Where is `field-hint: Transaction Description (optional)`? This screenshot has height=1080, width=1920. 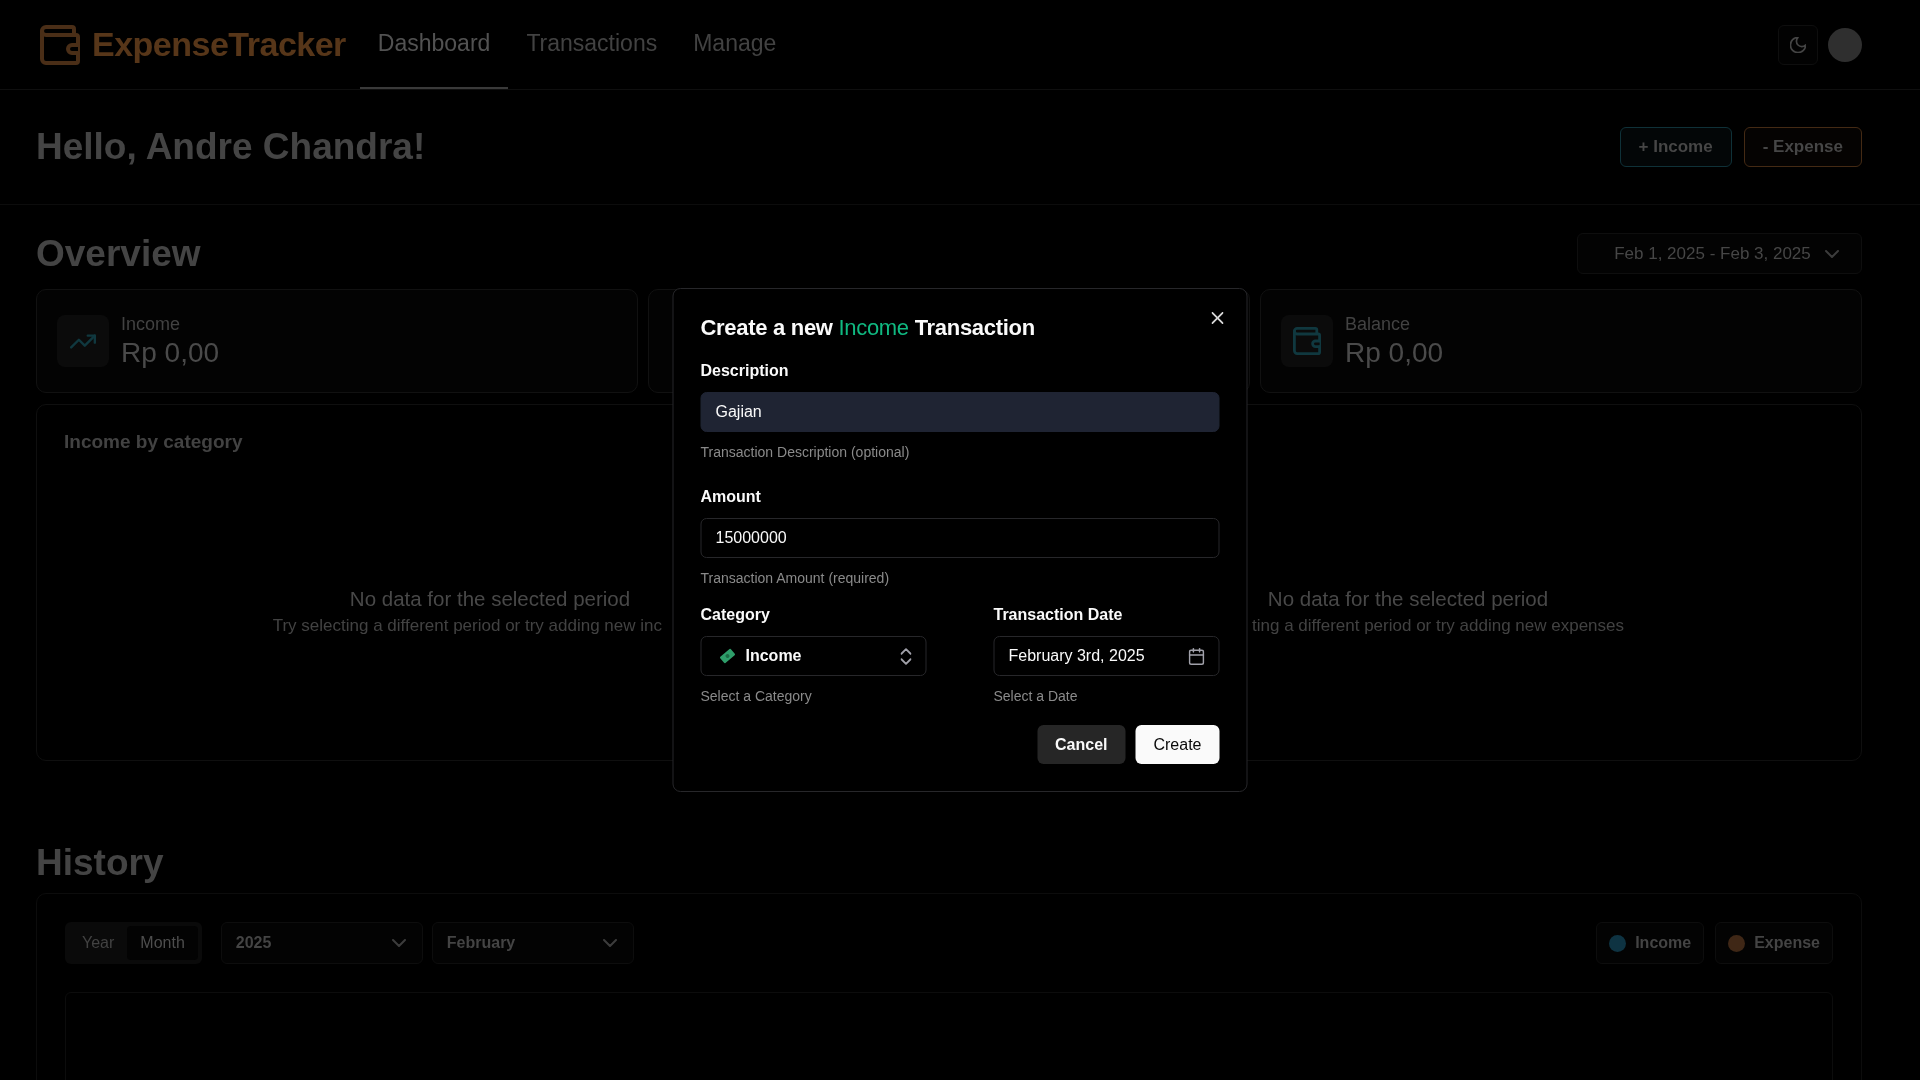 field-hint: Transaction Description (optional) is located at coordinates (805, 452).